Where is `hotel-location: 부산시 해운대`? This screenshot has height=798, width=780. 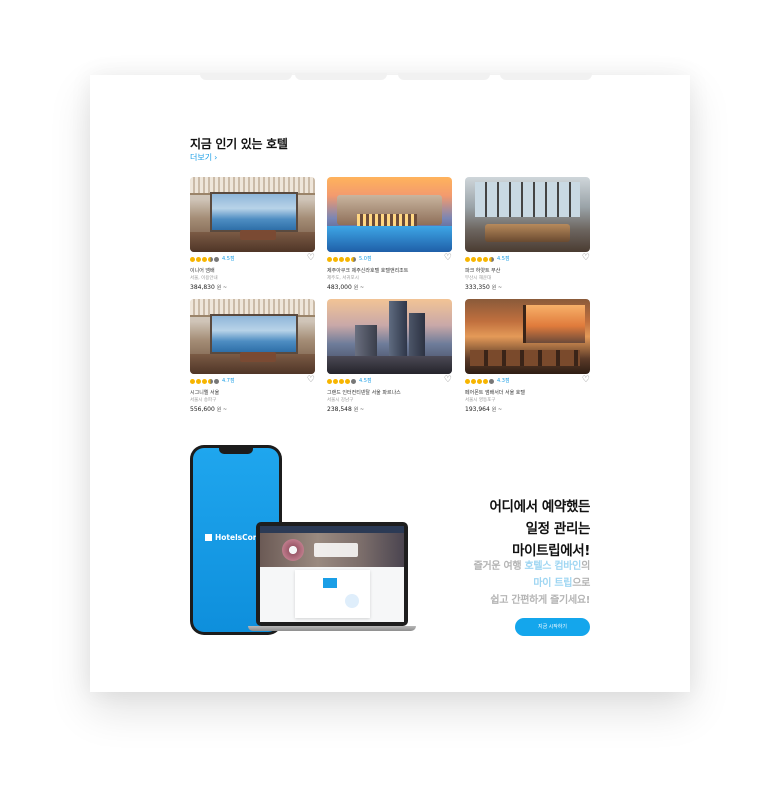
hotel-location: 부산시 해운대 is located at coordinates (478, 278).